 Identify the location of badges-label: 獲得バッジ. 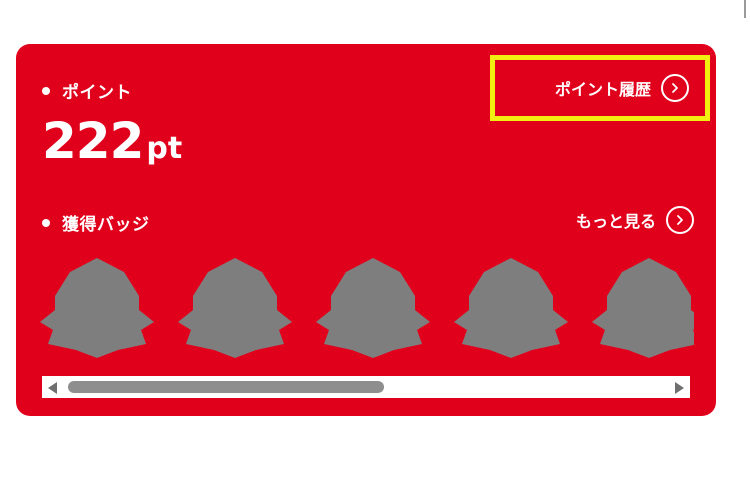
(106, 225).